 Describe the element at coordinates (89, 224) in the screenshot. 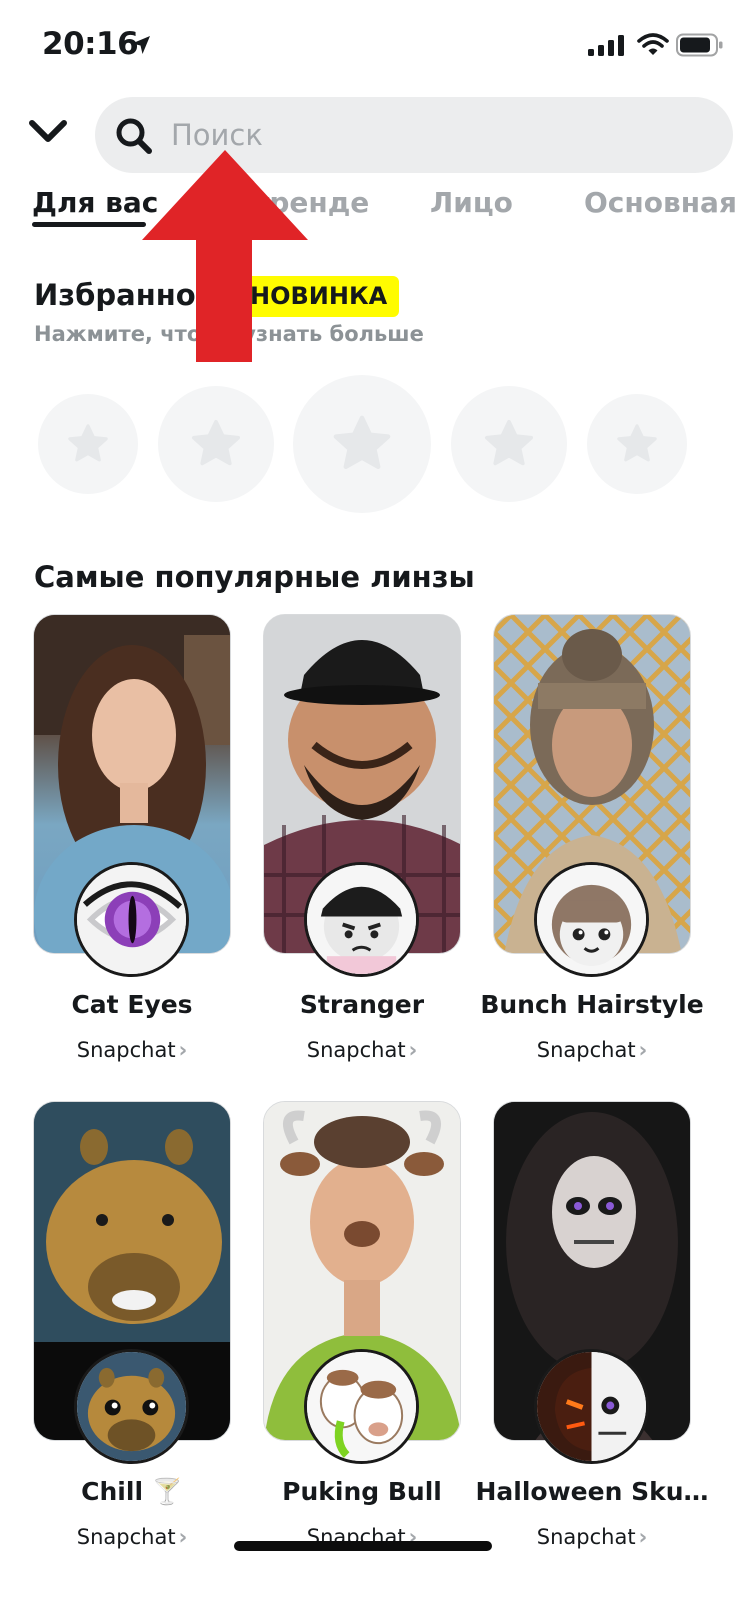

I see `active-tab-indicator` at that location.